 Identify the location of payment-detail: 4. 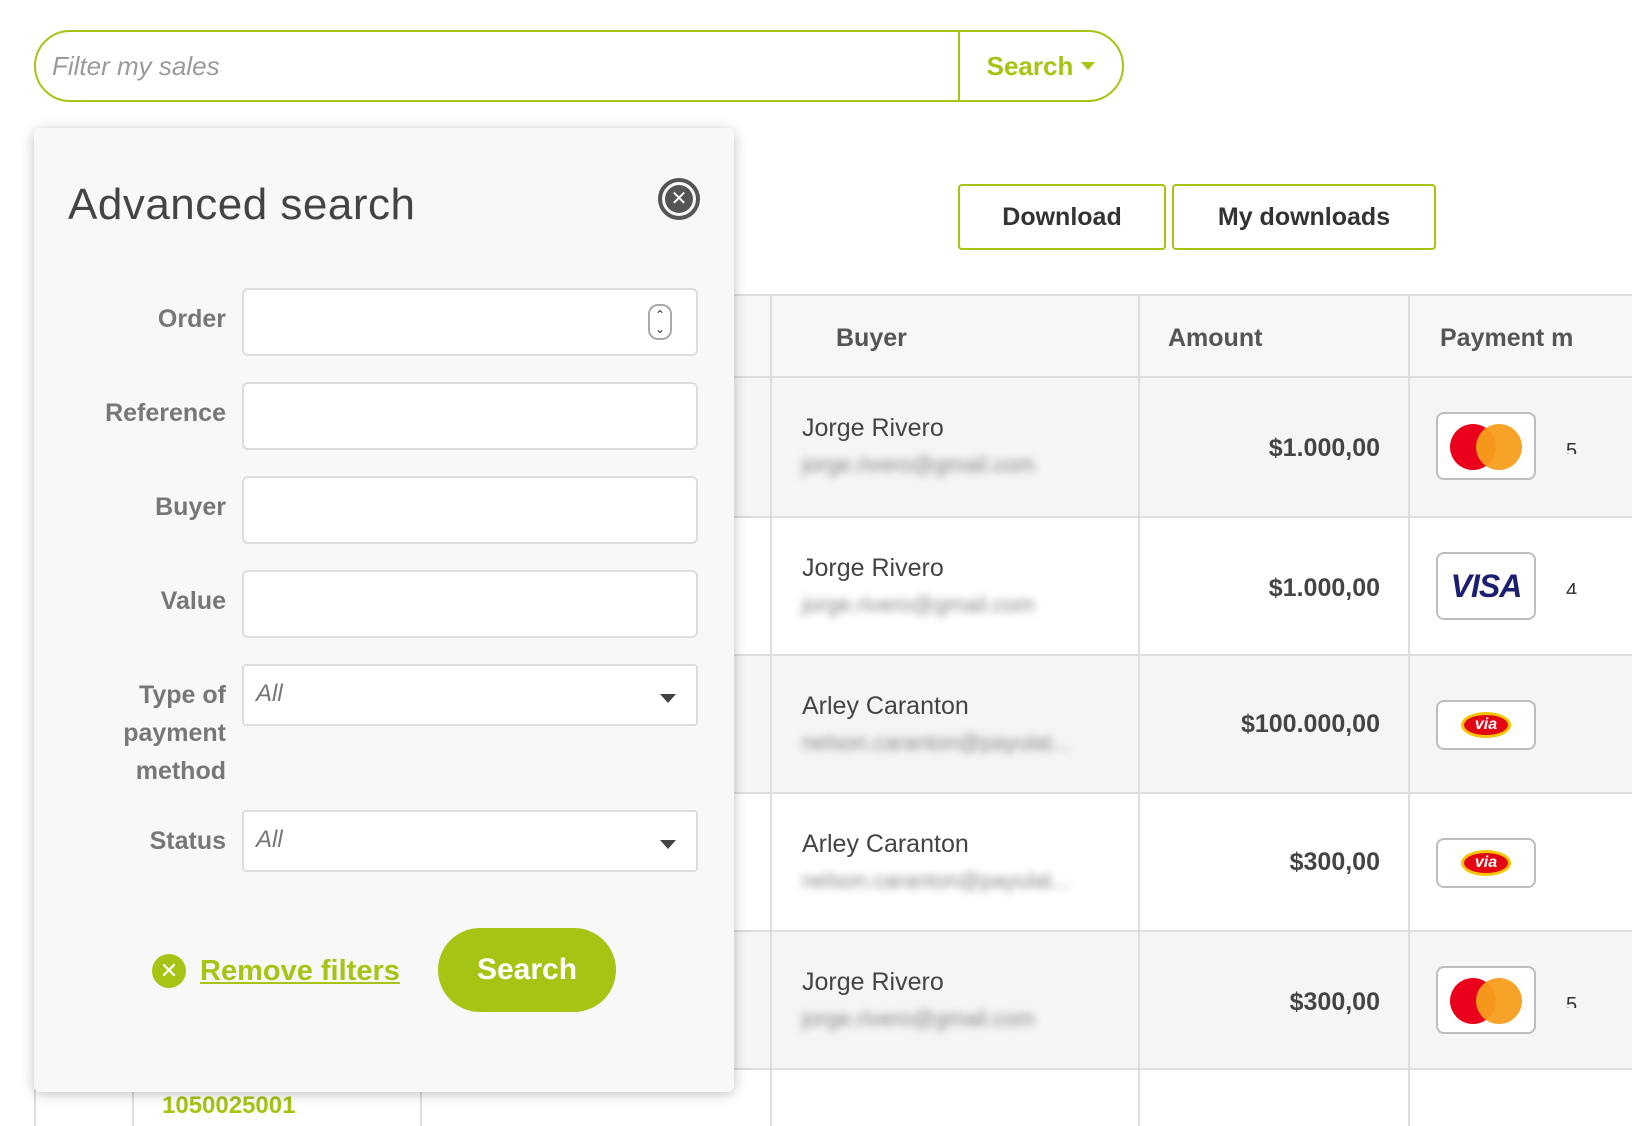
(1572, 587).